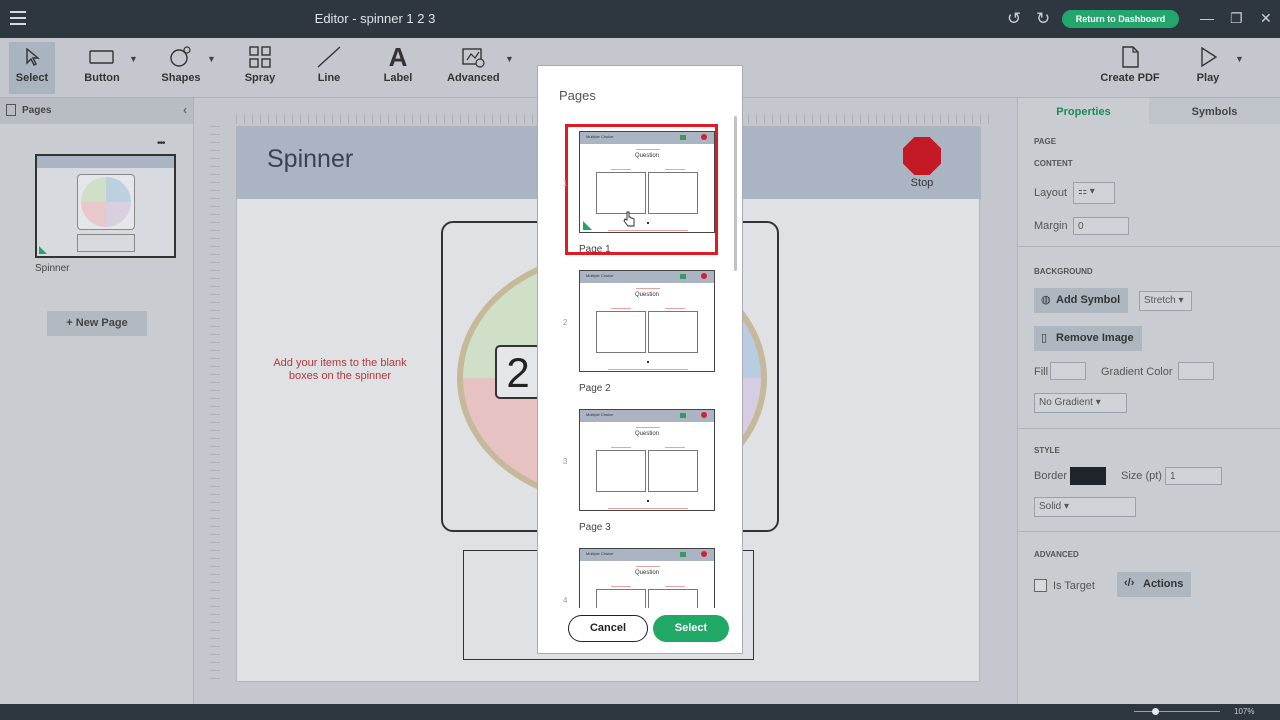 The width and height of the screenshot is (1280, 720). Describe the element at coordinates (181, 57) in the screenshot. I see `shapes-icon` at that location.